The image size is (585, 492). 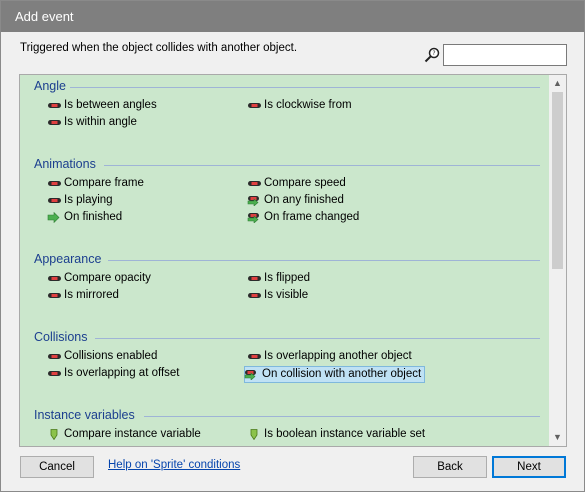 I want to click on search-icon: ?, so click(x=432, y=55).